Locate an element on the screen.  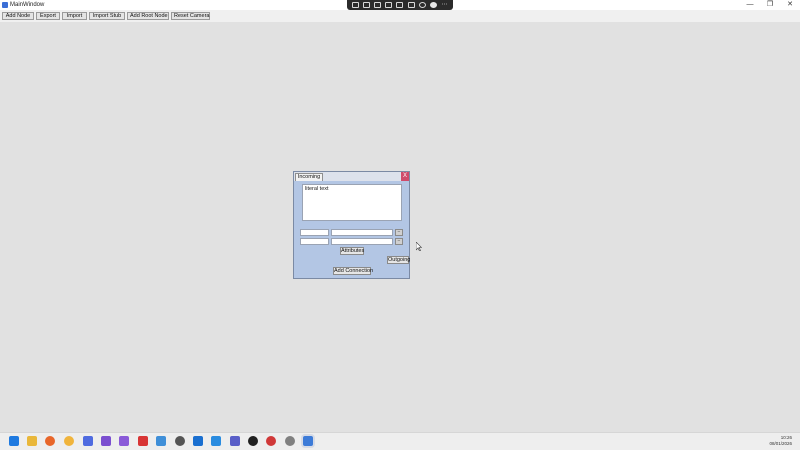
export-button: Export is located at coordinates (48, 16).